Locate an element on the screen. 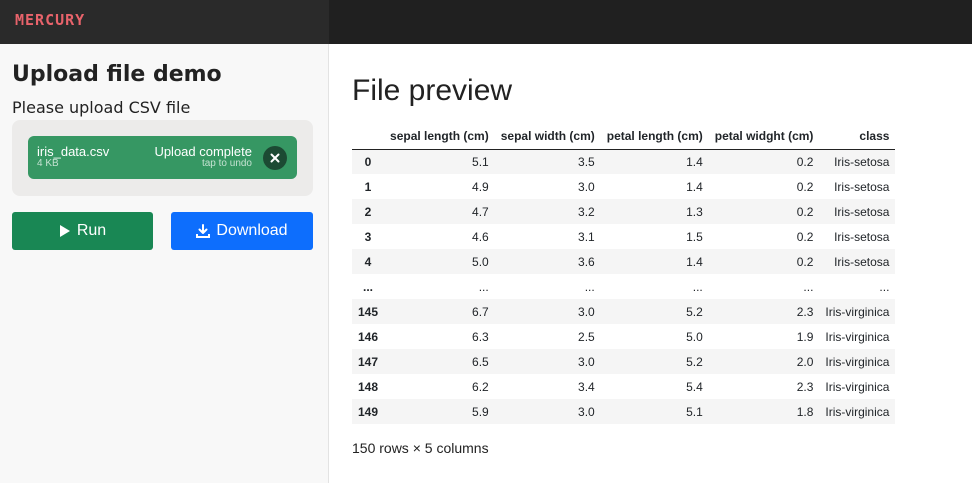 Image resolution: width=972 pixels, height=483 pixels. upload-status: Upload complete is located at coordinates (203, 151).